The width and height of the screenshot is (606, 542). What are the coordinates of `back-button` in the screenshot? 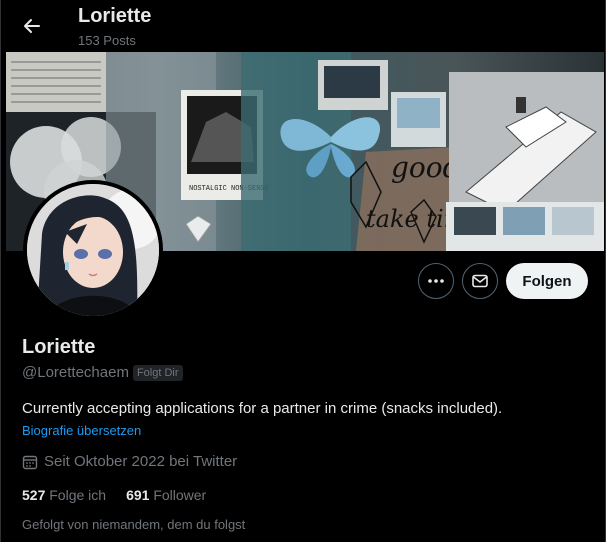 It's located at (32, 26).